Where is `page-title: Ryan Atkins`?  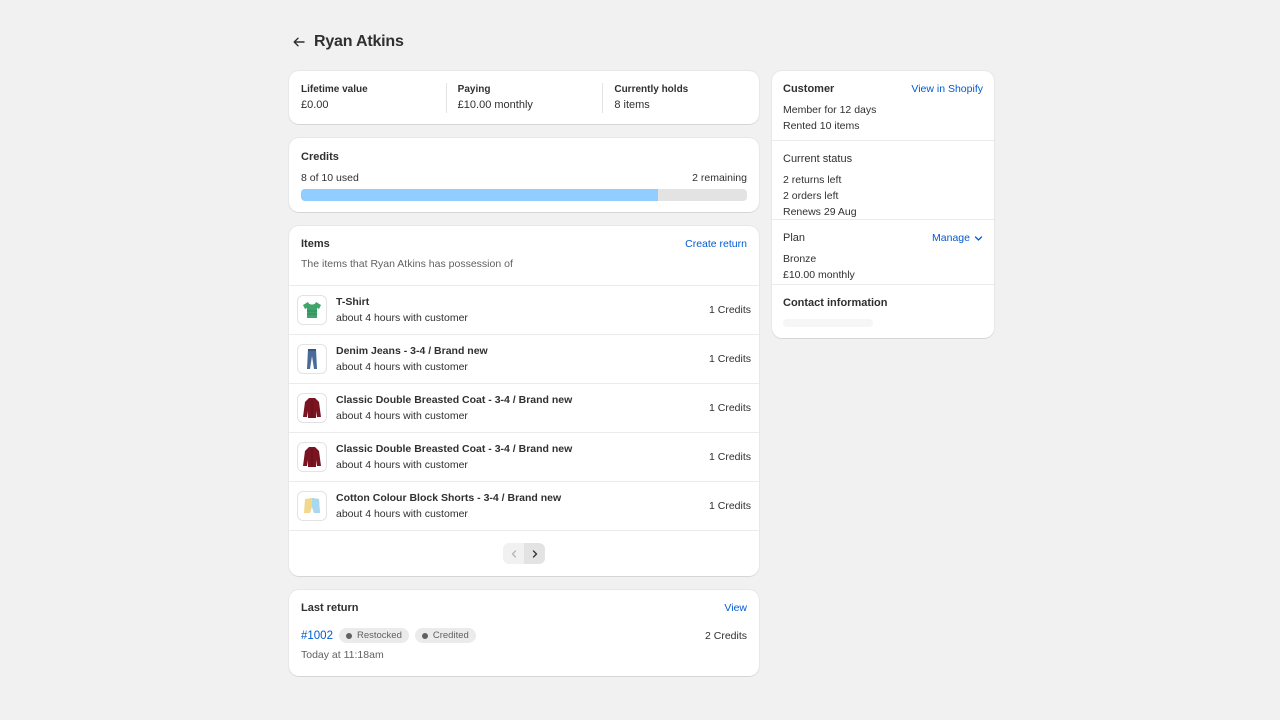
page-title: Ryan Atkins is located at coordinates (359, 41).